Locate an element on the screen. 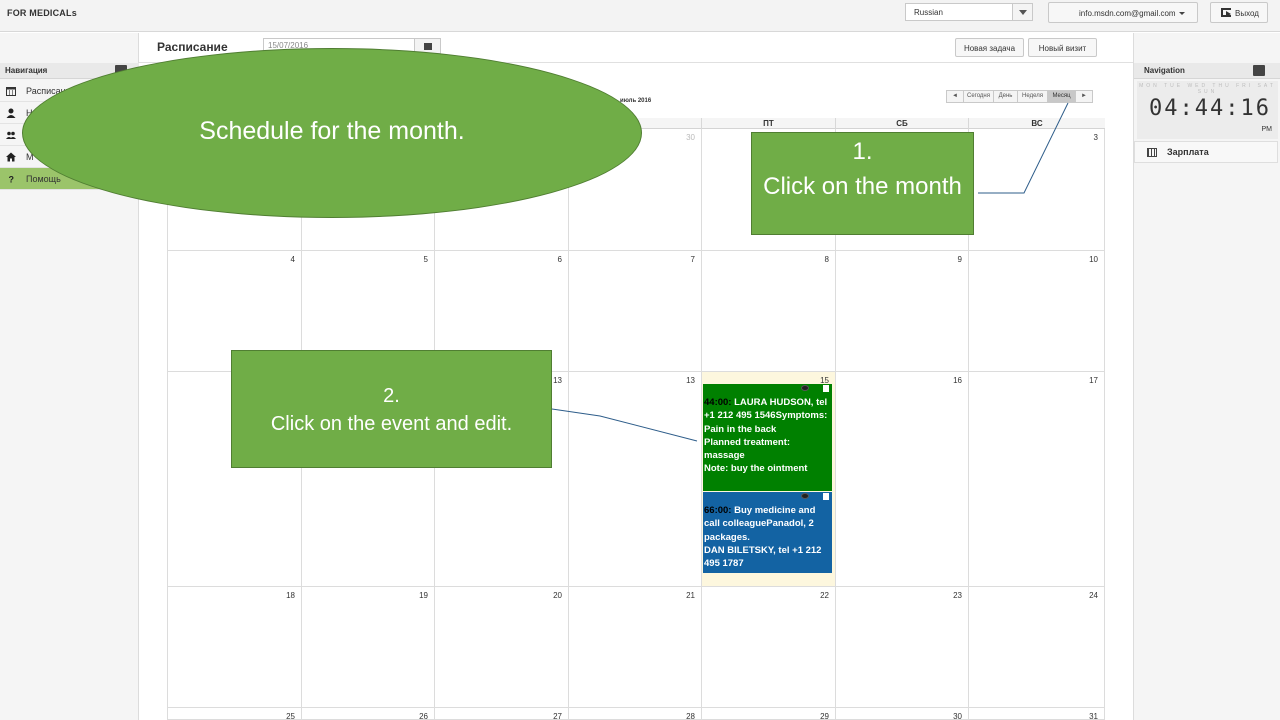 The image size is (1280, 720). calendar-day-cell: 21 is located at coordinates (634, 647).